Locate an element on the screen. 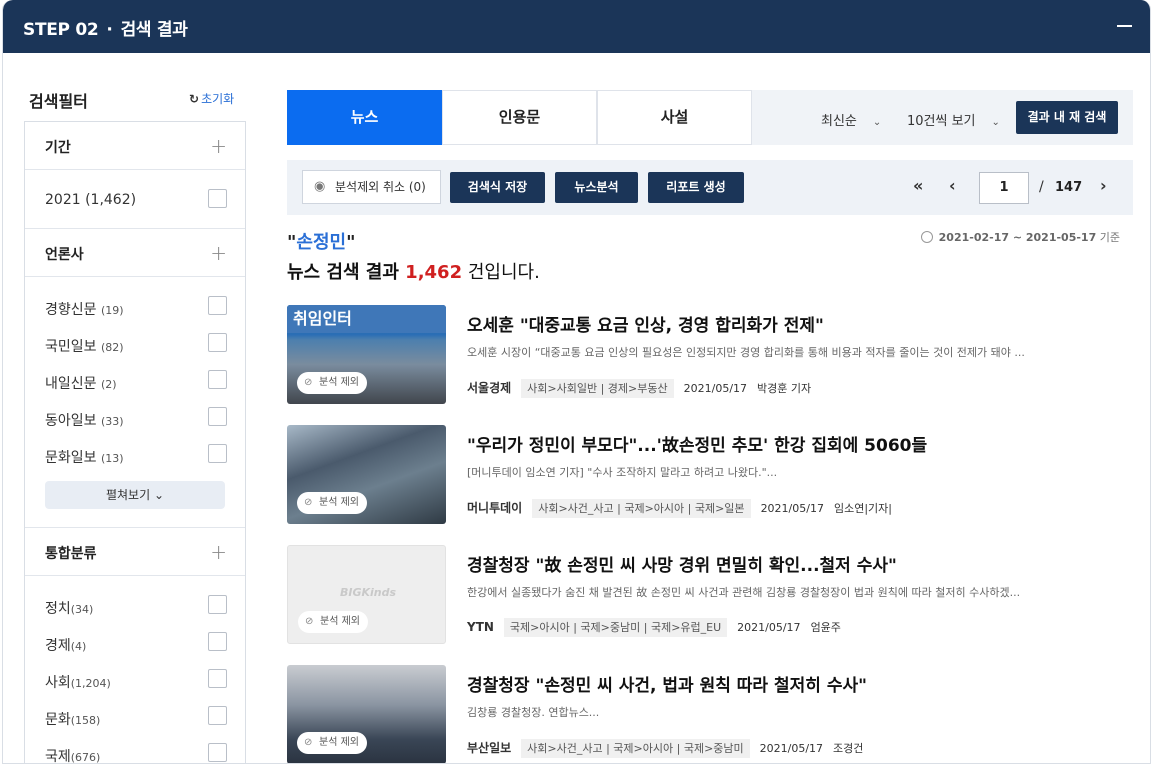 The height and width of the screenshot is (764, 1161). per-page-select: 10건씩 보기 ⌄ is located at coordinates (953, 119).